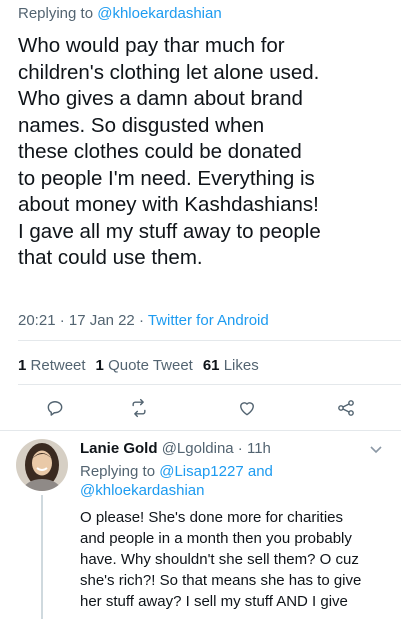  What do you see at coordinates (58, 365) in the screenshot?
I see `retweets-label: Retweet` at bounding box center [58, 365].